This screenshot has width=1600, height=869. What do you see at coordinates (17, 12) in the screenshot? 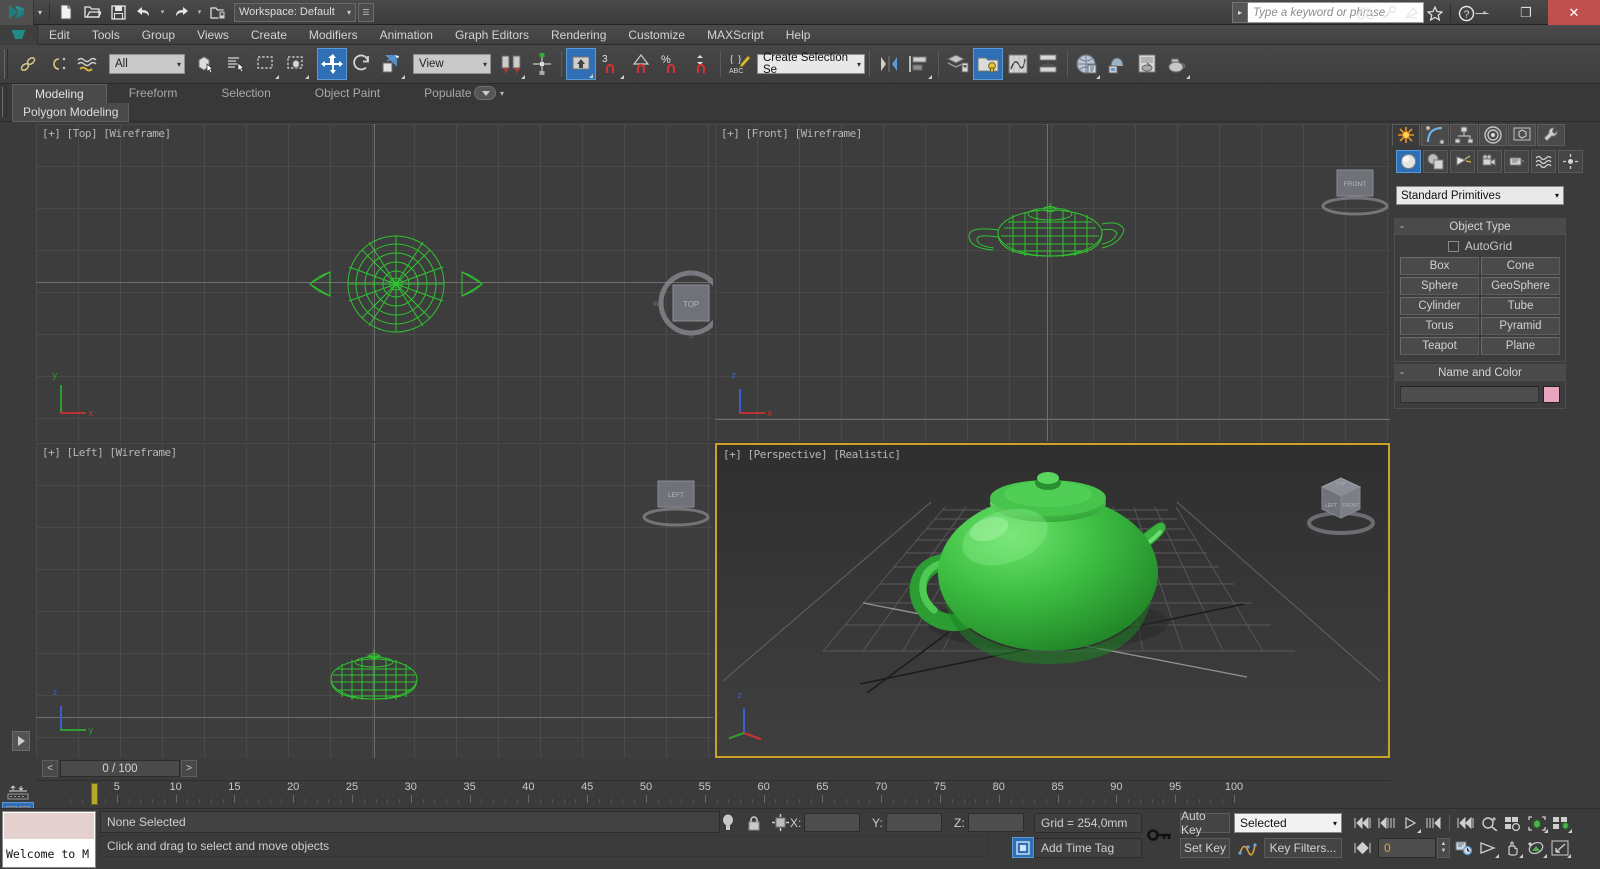
I see `app-logo` at bounding box center [17, 12].